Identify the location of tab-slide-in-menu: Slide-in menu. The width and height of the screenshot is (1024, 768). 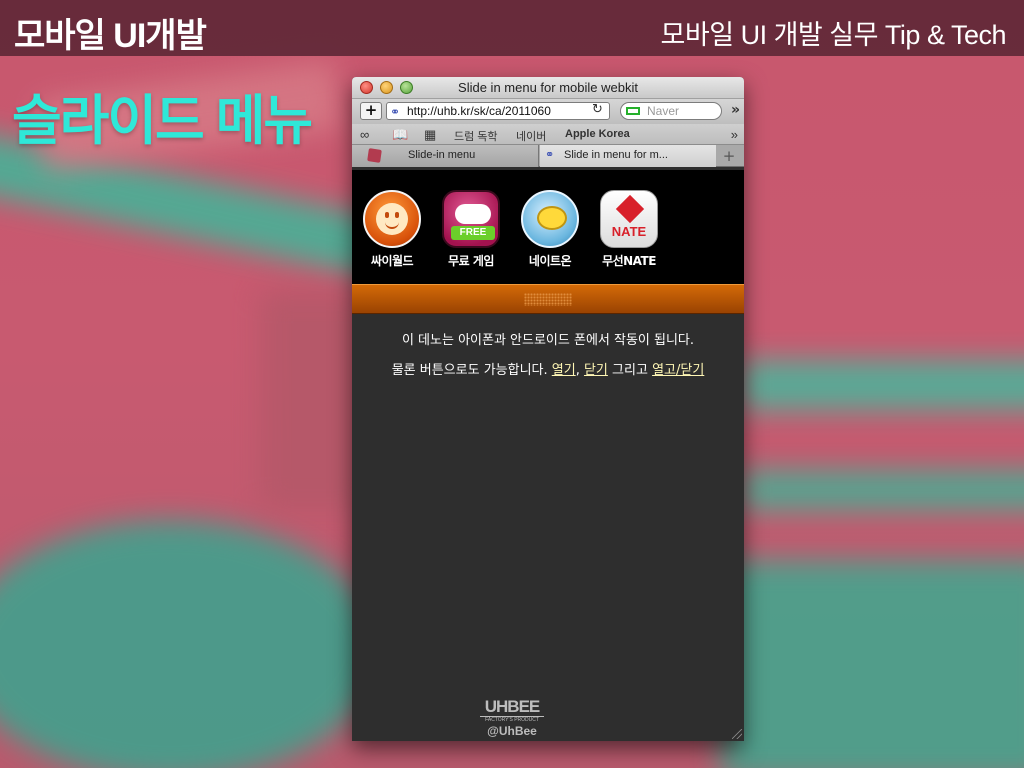
(445, 156).